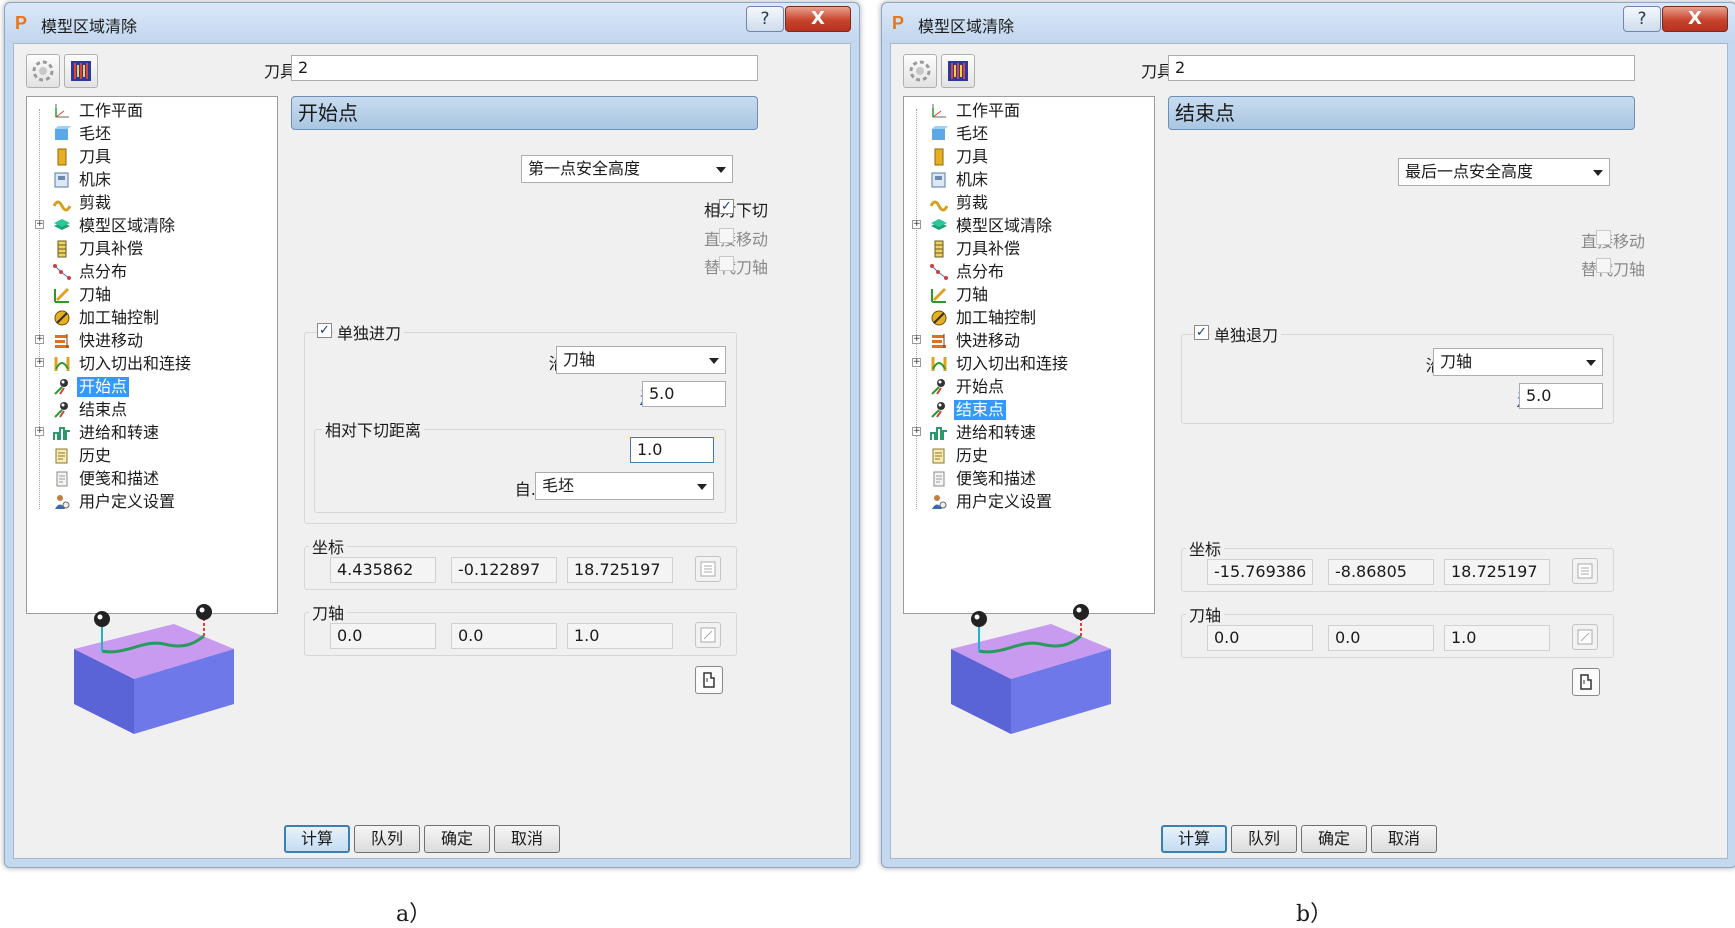  I want to click on coordinate-x-field: 4.435862, so click(383, 570).